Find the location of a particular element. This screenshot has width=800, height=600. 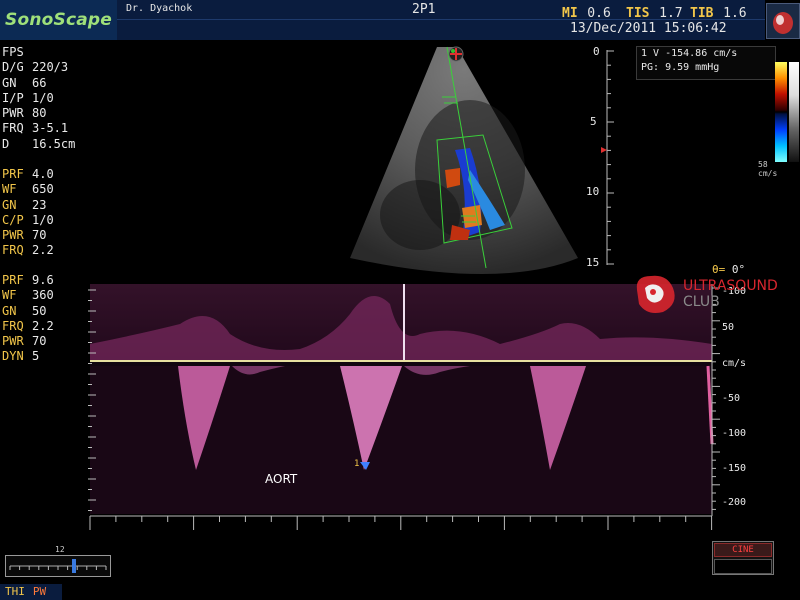

focus-marker-icon is located at coordinates (604, 150).